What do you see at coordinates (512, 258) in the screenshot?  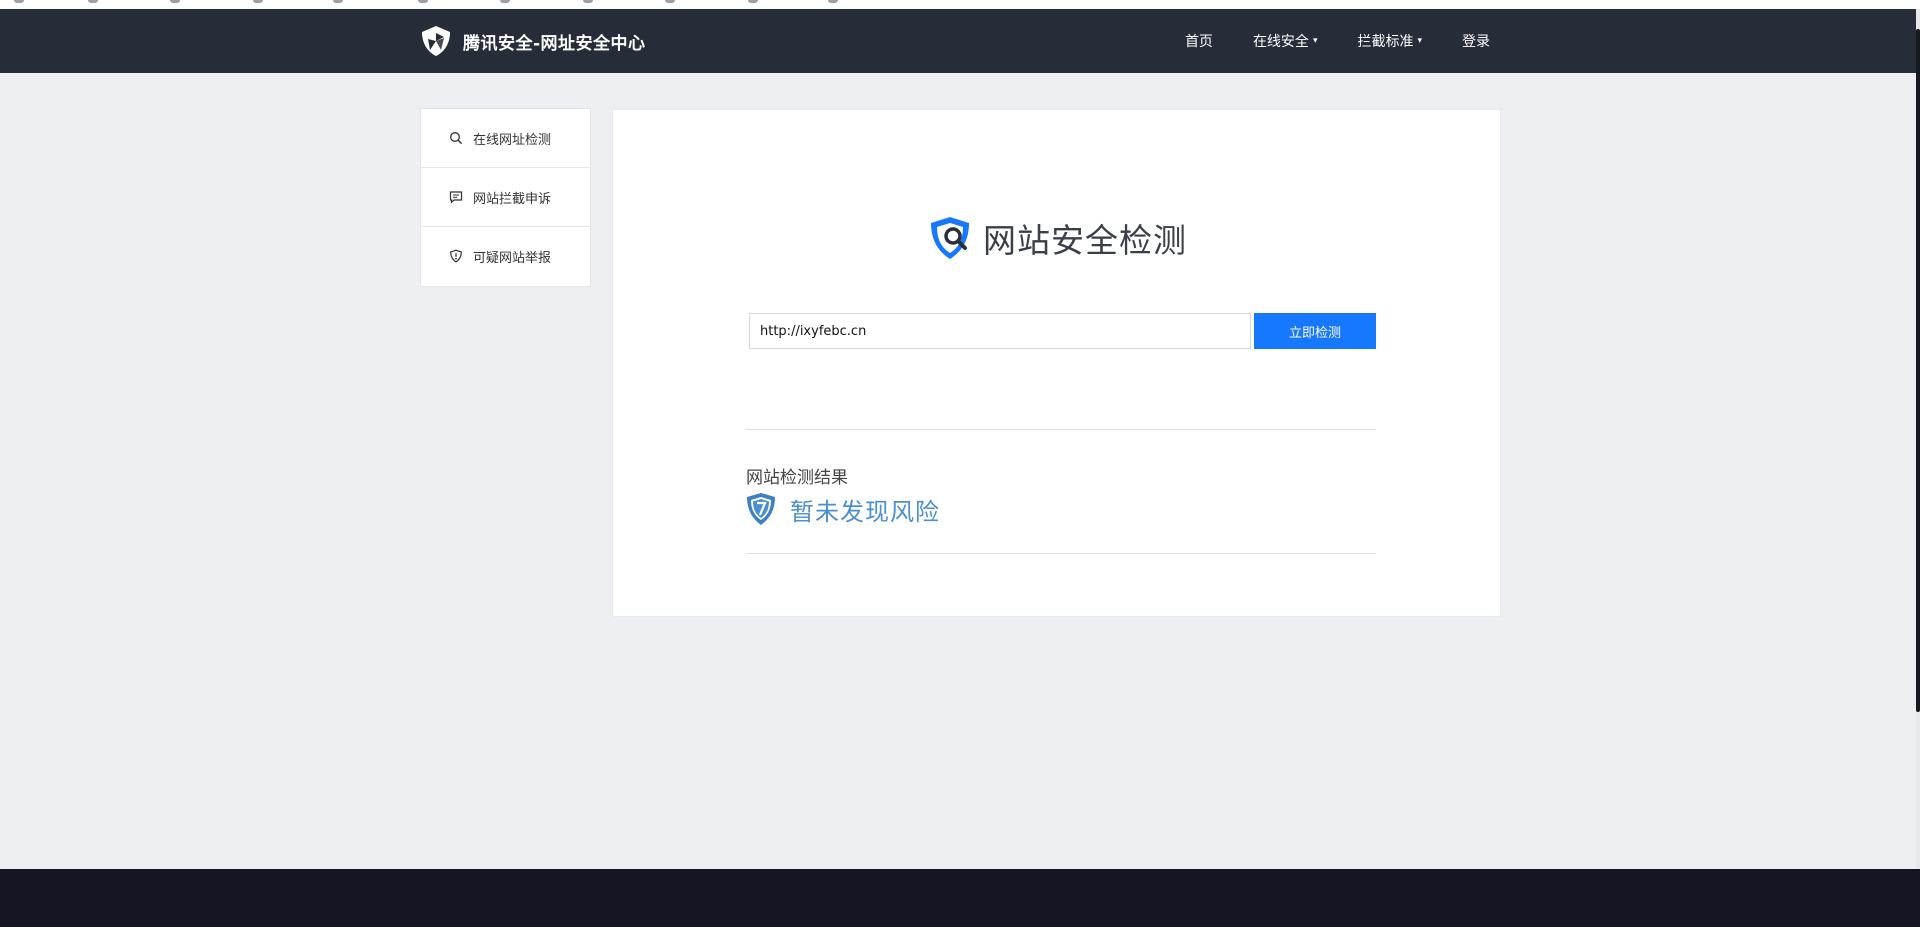 I see `sidebar-item-label: 可疑网站举报` at bounding box center [512, 258].